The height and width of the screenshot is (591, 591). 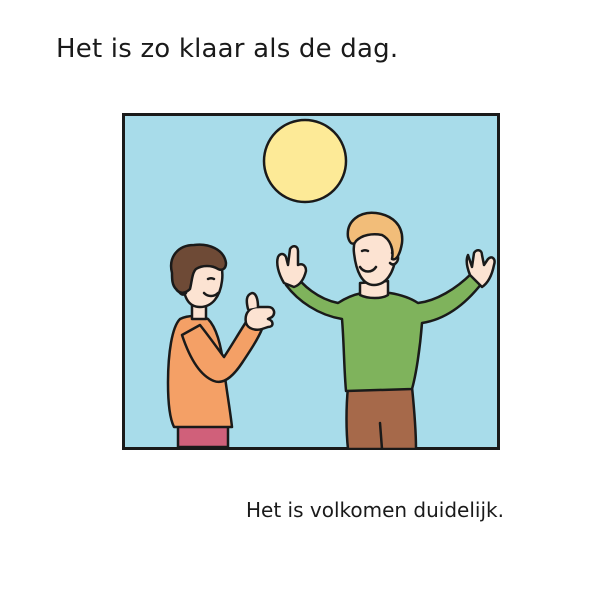 What do you see at coordinates (252, 301) in the screenshot?
I see `thumb-up-icon` at bounding box center [252, 301].